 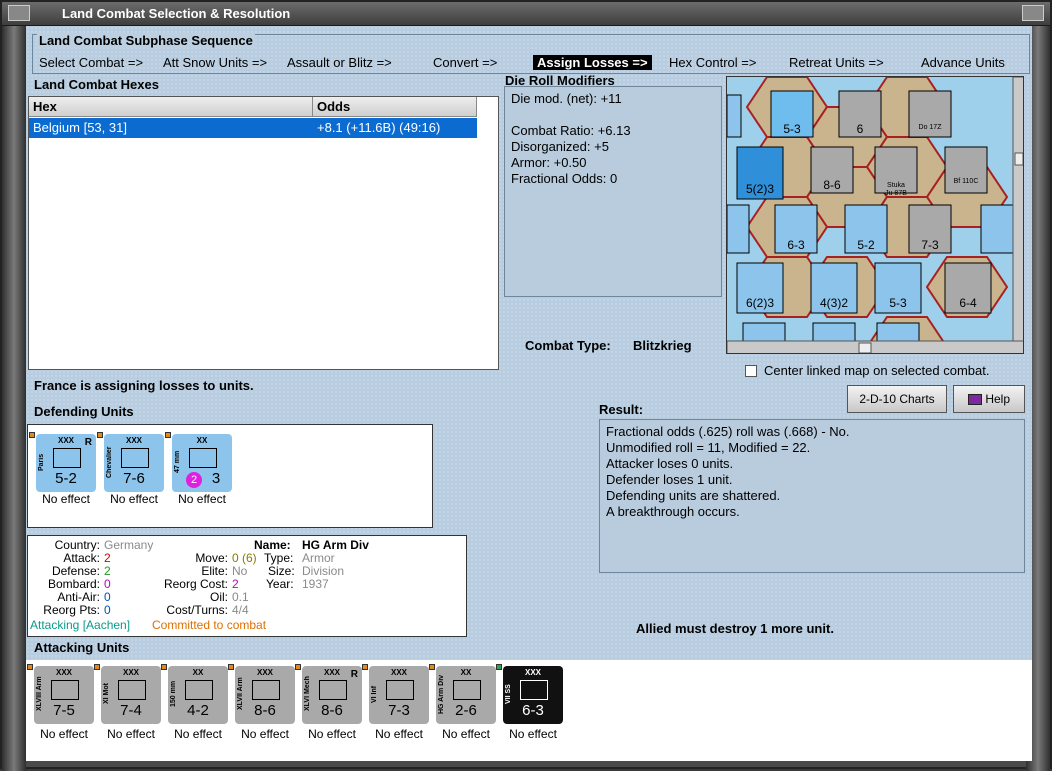 I want to click on unit-strength: 8-6, so click(x=332, y=710).